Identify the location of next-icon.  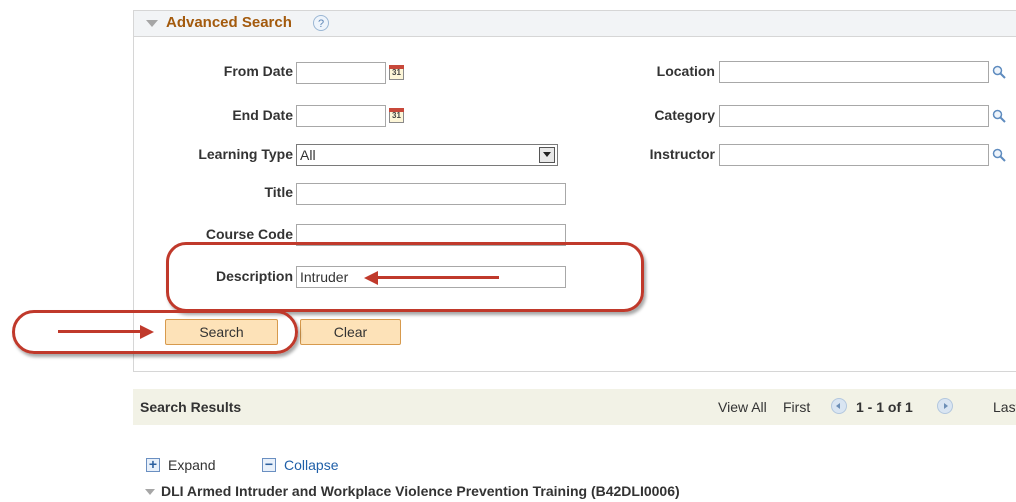
(945, 406).